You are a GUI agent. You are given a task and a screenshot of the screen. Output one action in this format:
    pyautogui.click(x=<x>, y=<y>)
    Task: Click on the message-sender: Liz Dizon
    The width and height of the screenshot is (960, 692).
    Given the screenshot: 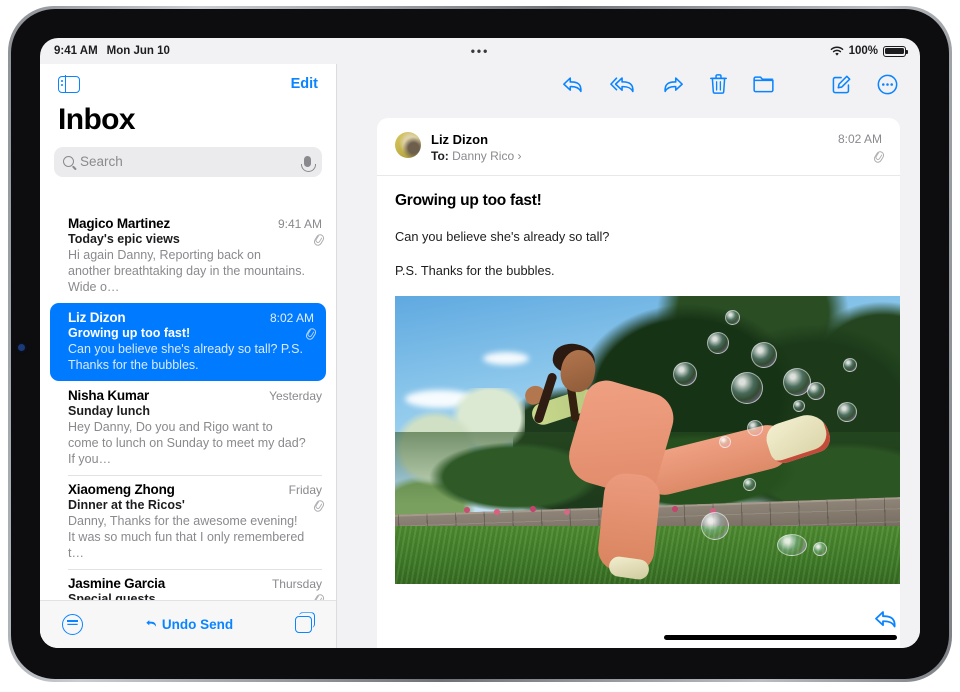 What is the action you would take?
    pyautogui.click(x=97, y=317)
    